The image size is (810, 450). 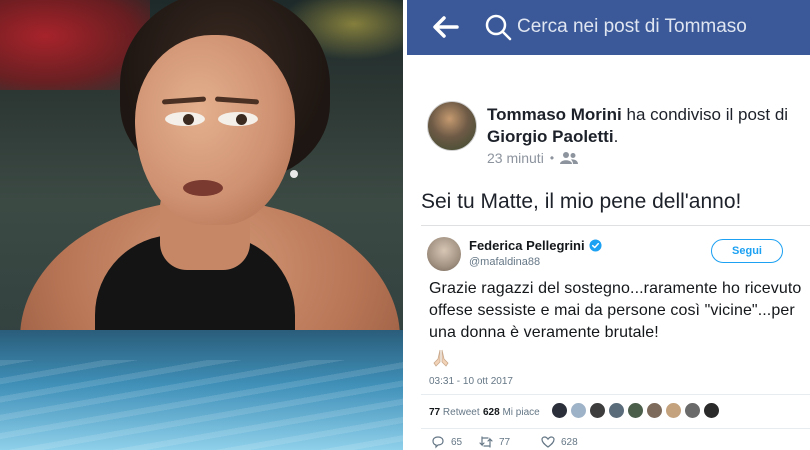 I want to click on water-ripples, so click(x=201, y=405).